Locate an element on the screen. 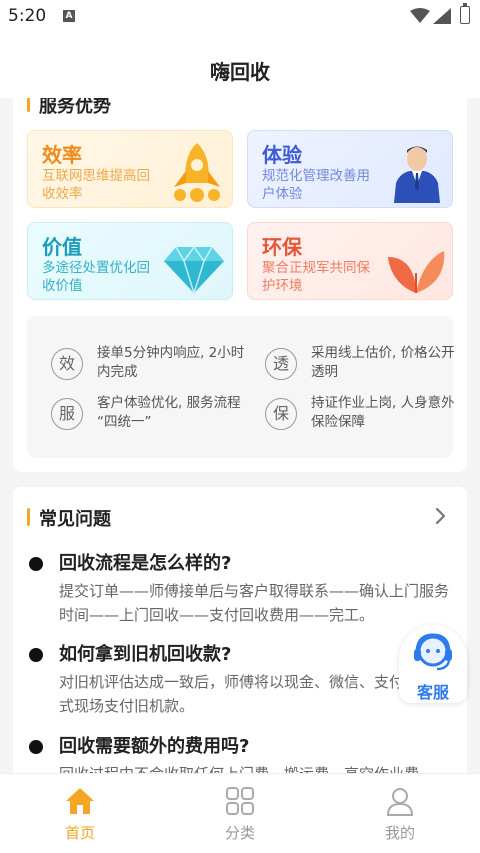  worker-icon is located at coordinates (417, 174).